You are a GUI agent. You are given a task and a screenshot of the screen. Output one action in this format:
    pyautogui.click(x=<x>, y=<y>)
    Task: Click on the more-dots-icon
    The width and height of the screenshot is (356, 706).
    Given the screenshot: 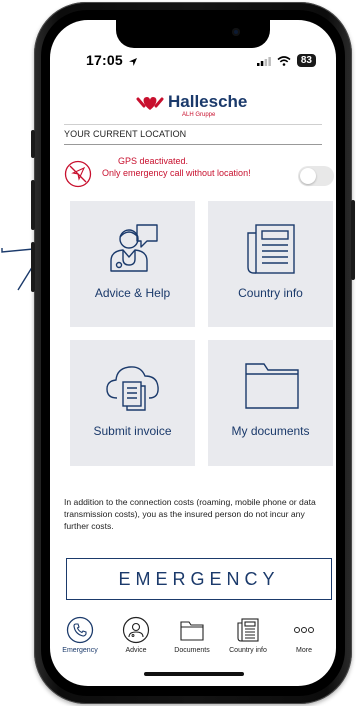 What is the action you would take?
    pyautogui.click(x=304, y=630)
    